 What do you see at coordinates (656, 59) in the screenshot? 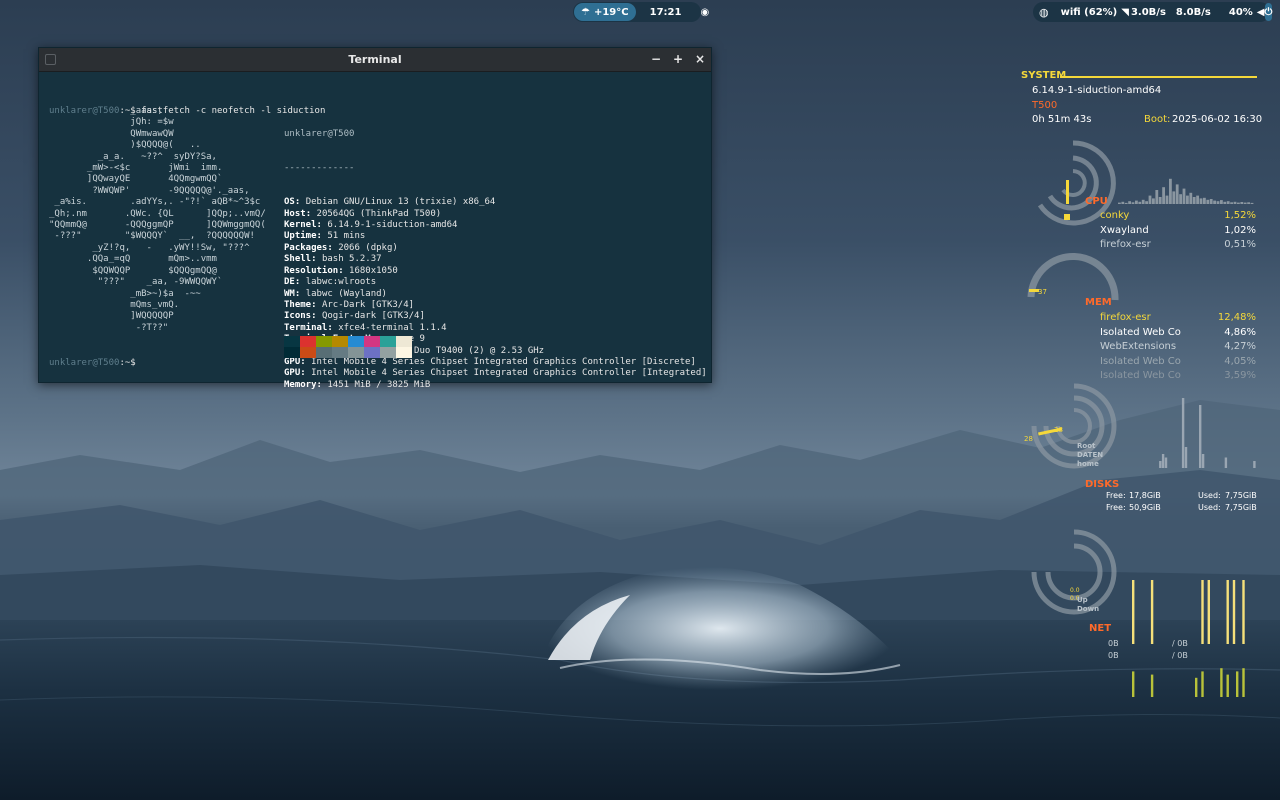
I see `minimize-button: −` at bounding box center [656, 59].